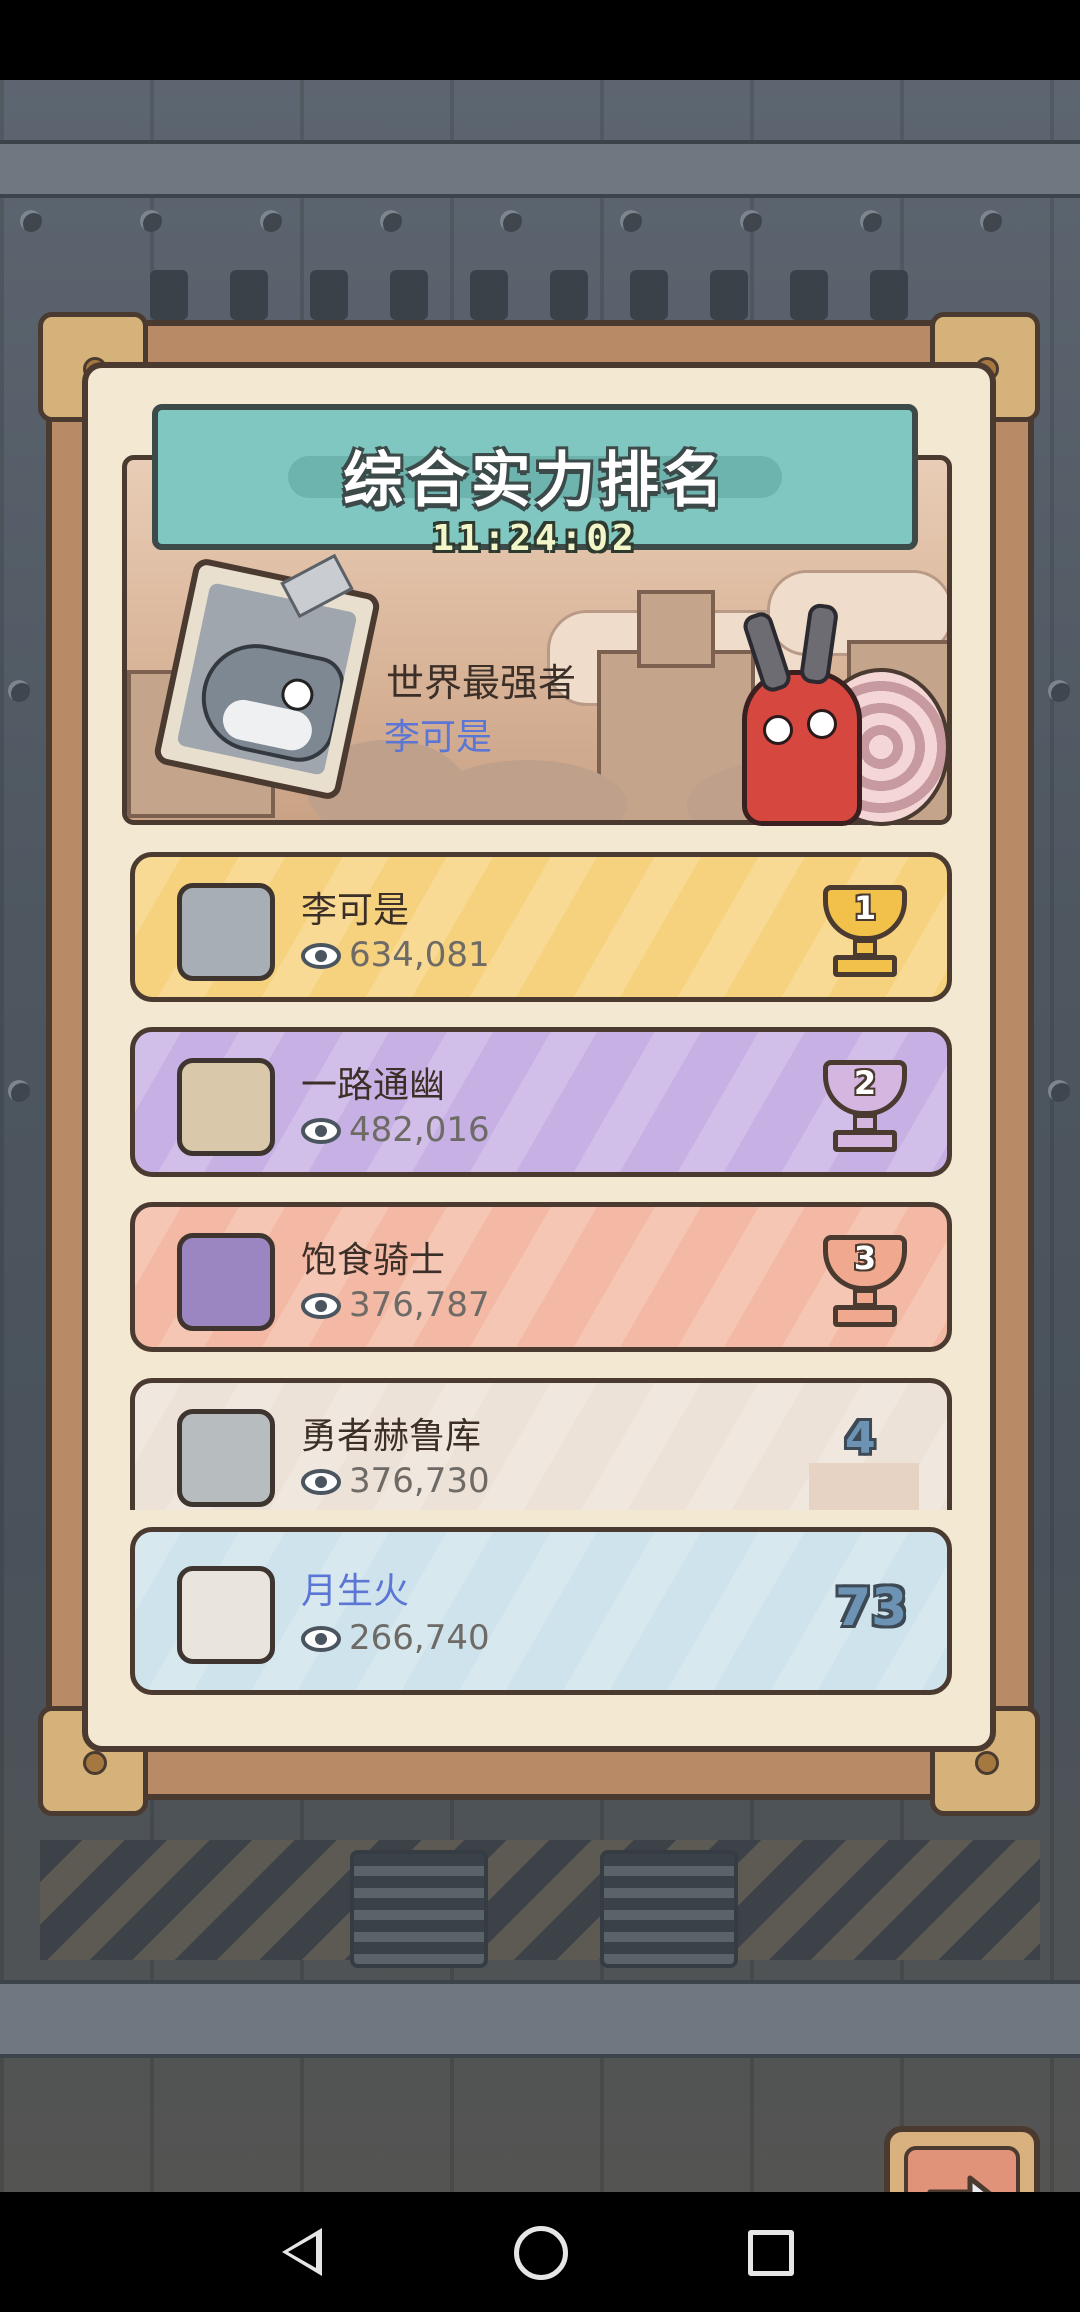 The width and height of the screenshot is (1080, 2312). I want to click on recent-apps-icon, so click(771, 2253).